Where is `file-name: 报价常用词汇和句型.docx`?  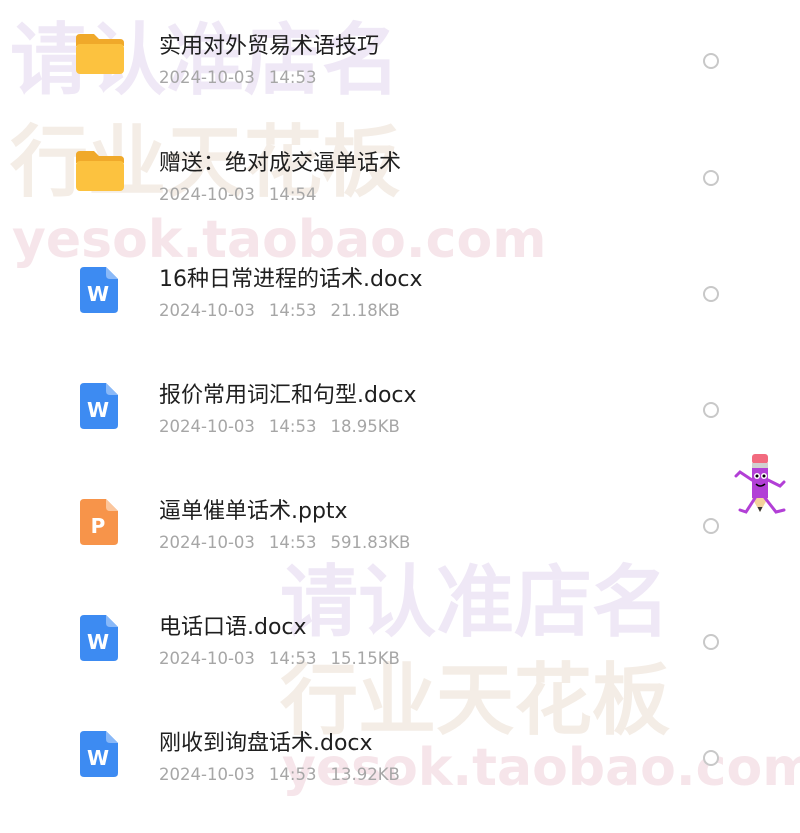
file-name: 报价常用词汇和句型.docx is located at coordinates (288, 395).